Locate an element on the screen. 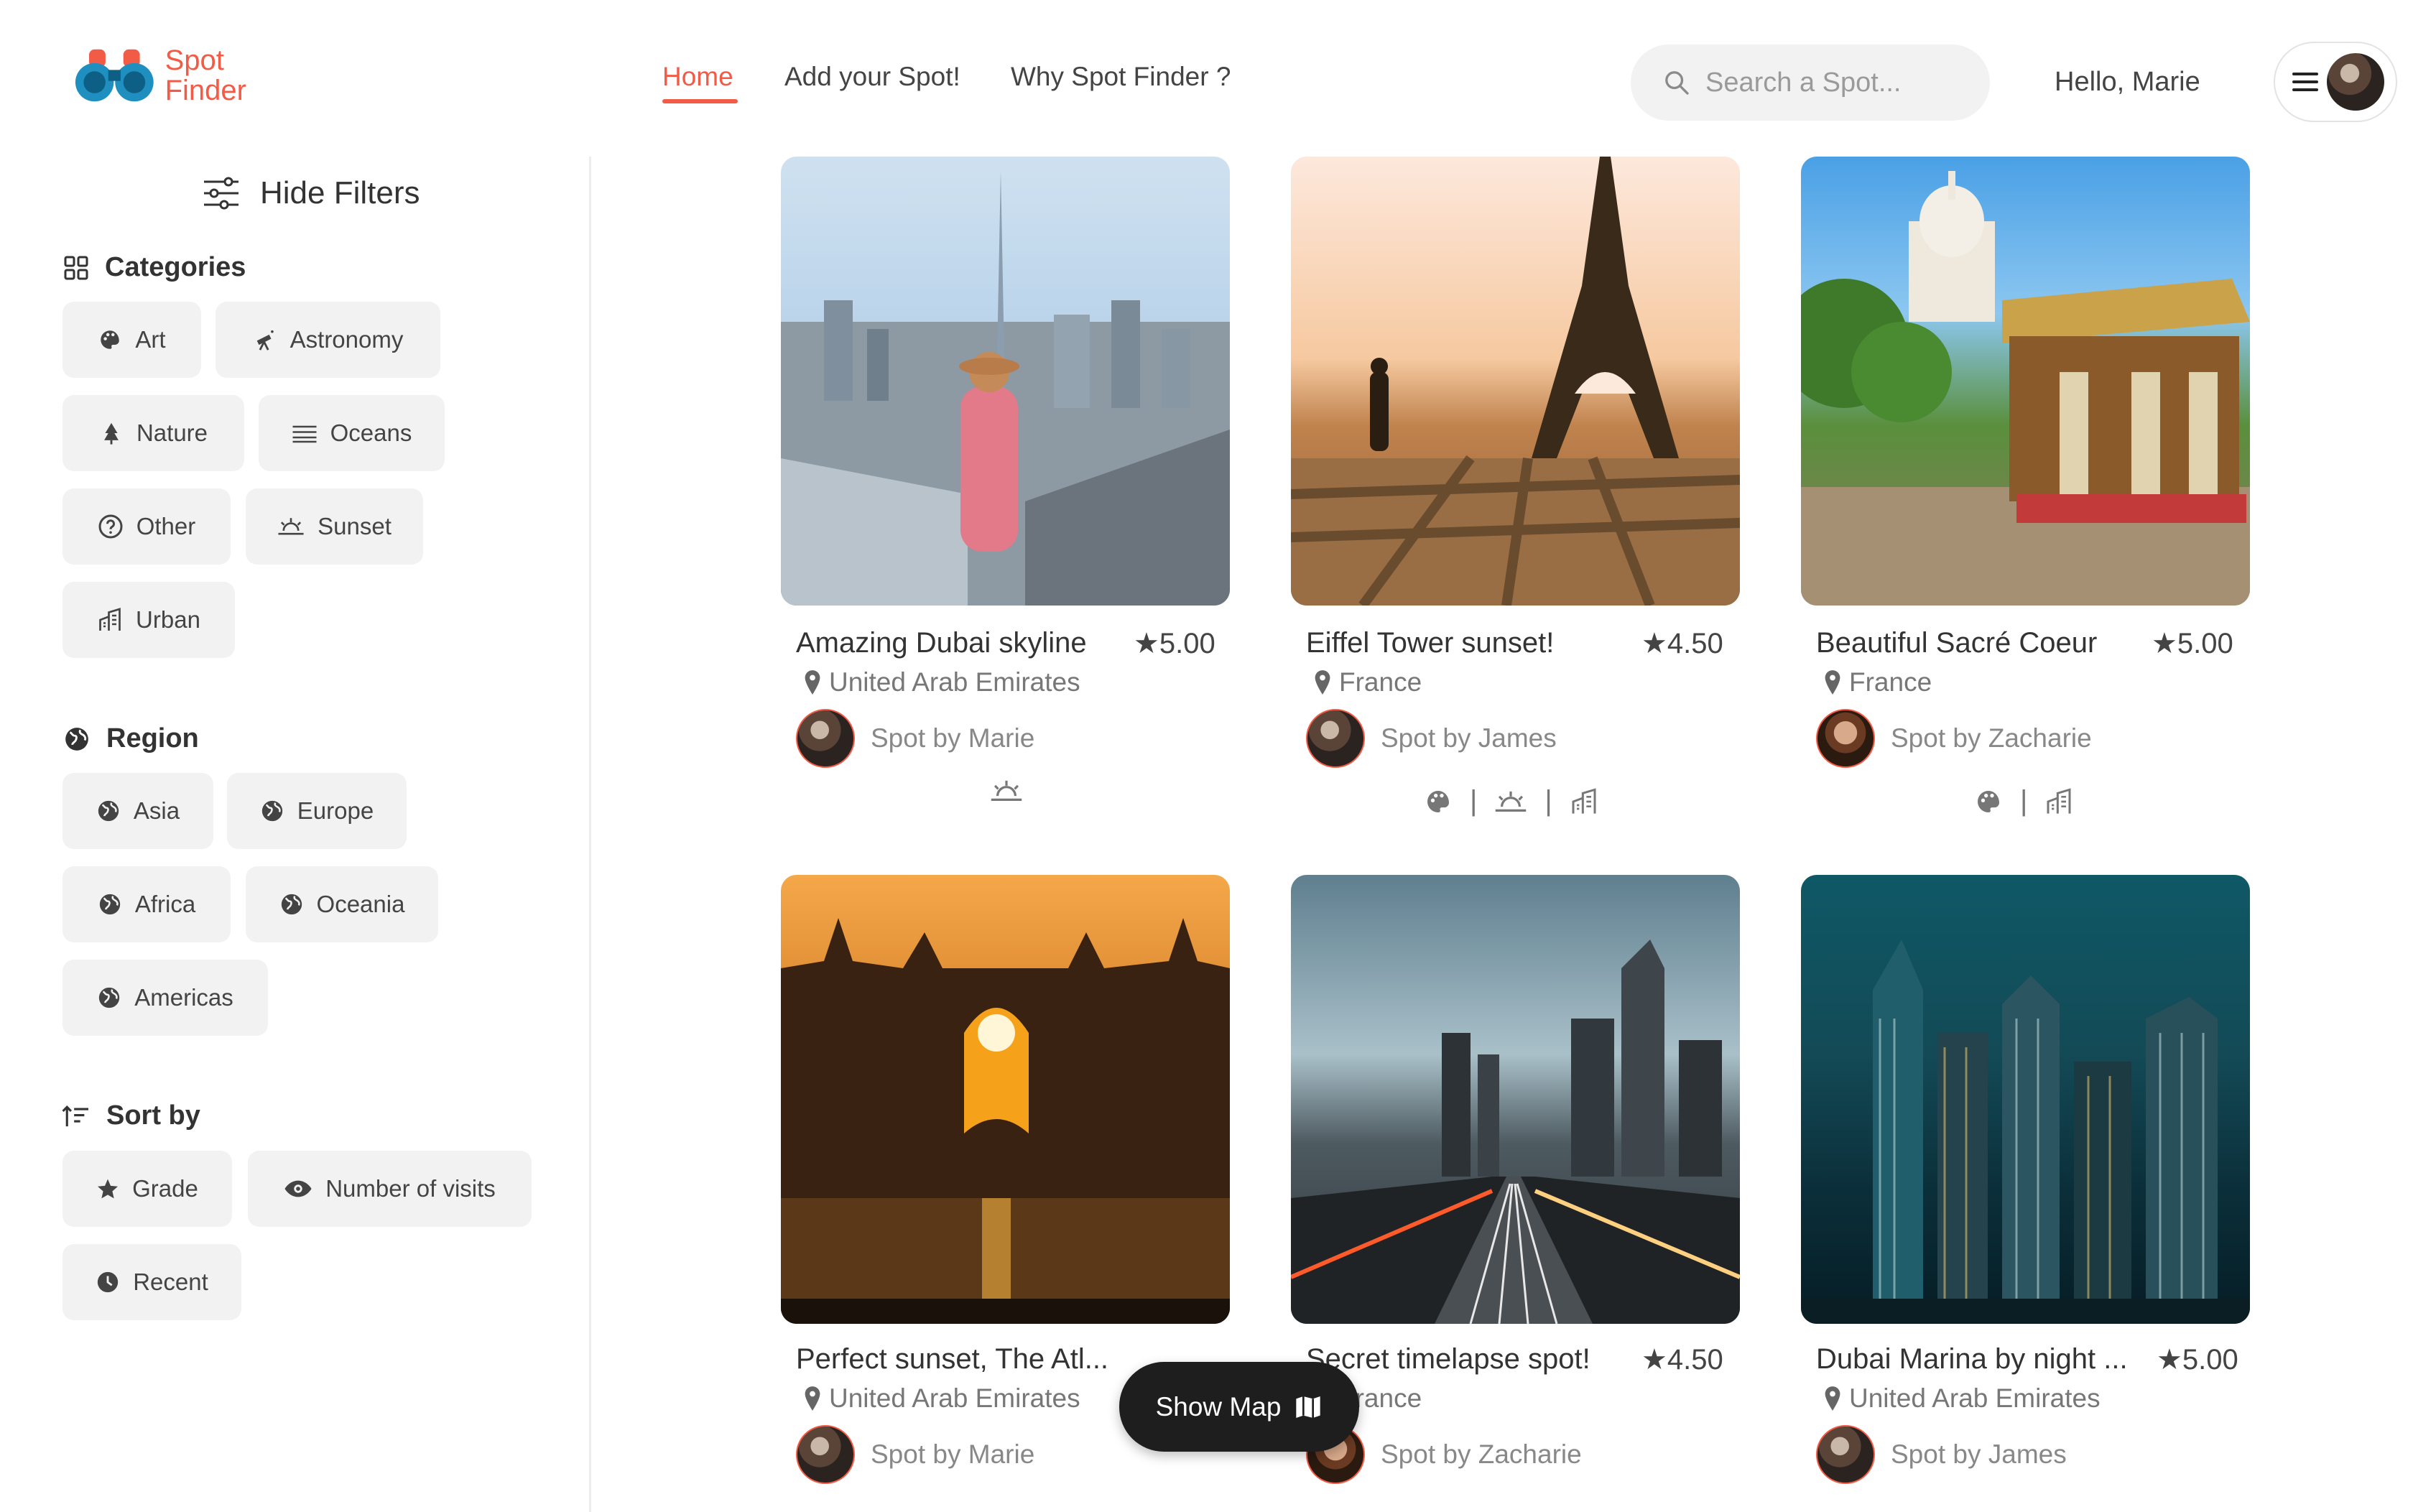 The width and height of the screenshot is (2436, 1512). building-icon is located at coordinates (2059, 800).